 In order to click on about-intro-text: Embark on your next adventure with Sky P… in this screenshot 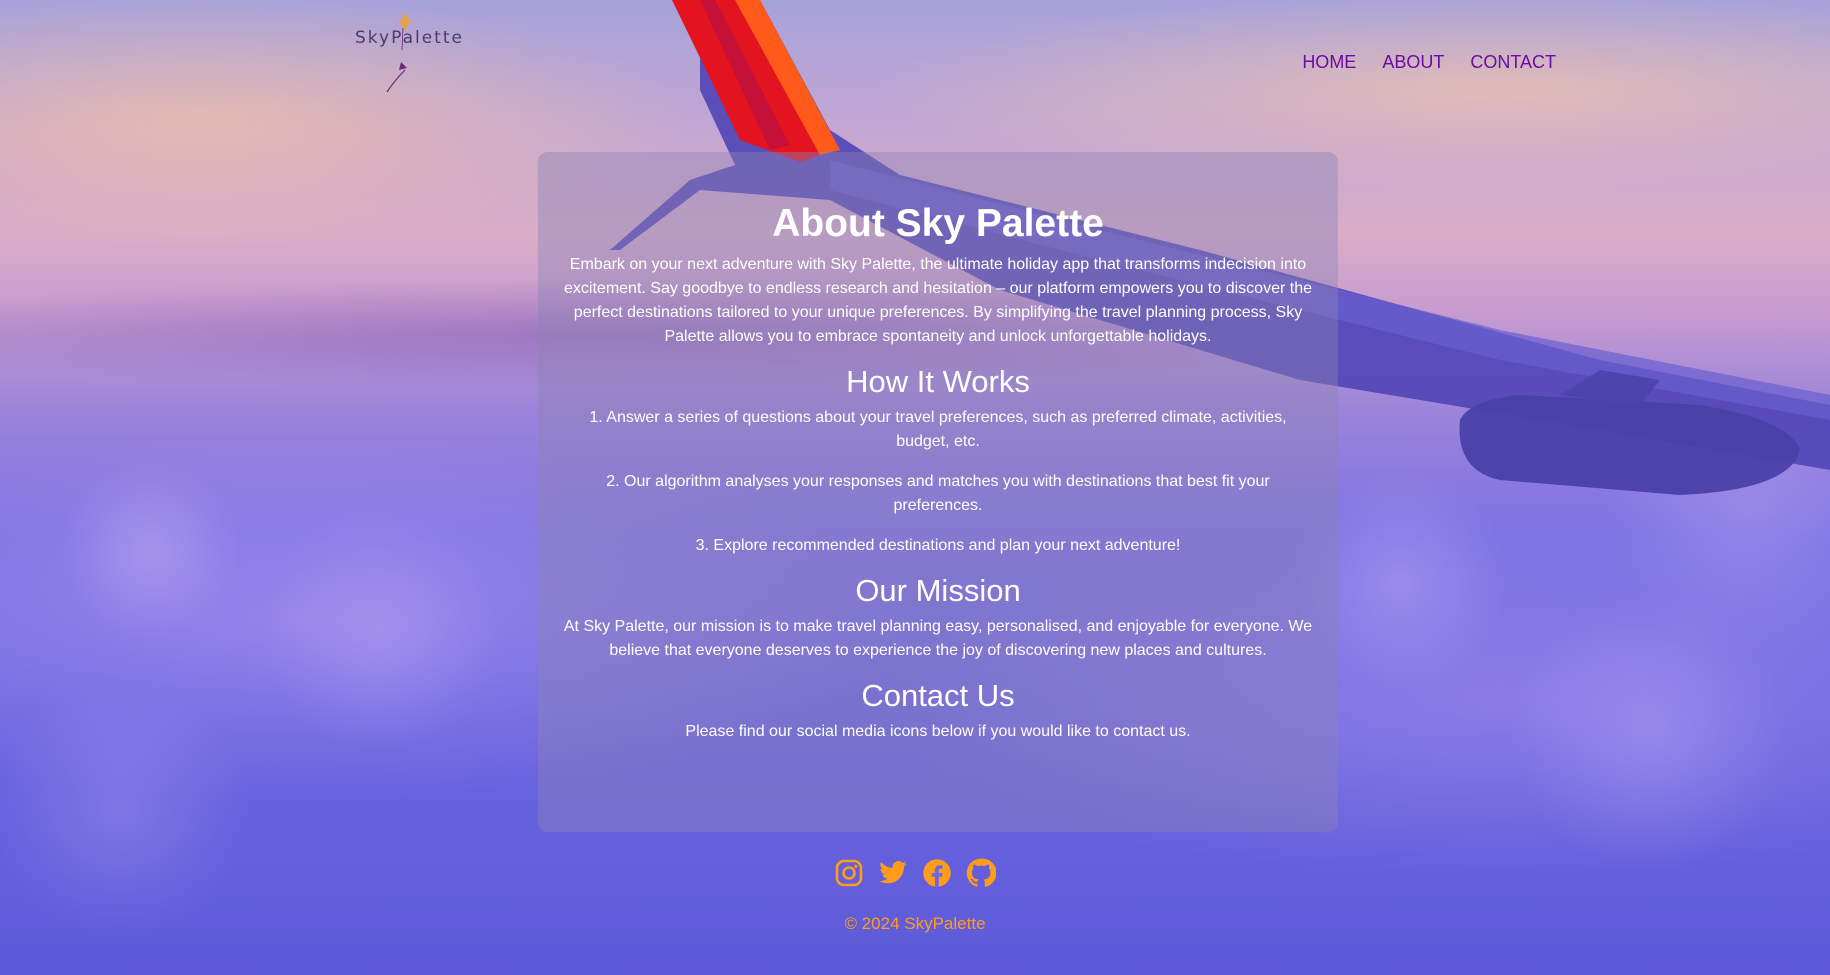, I will do `click(938, 300)`.